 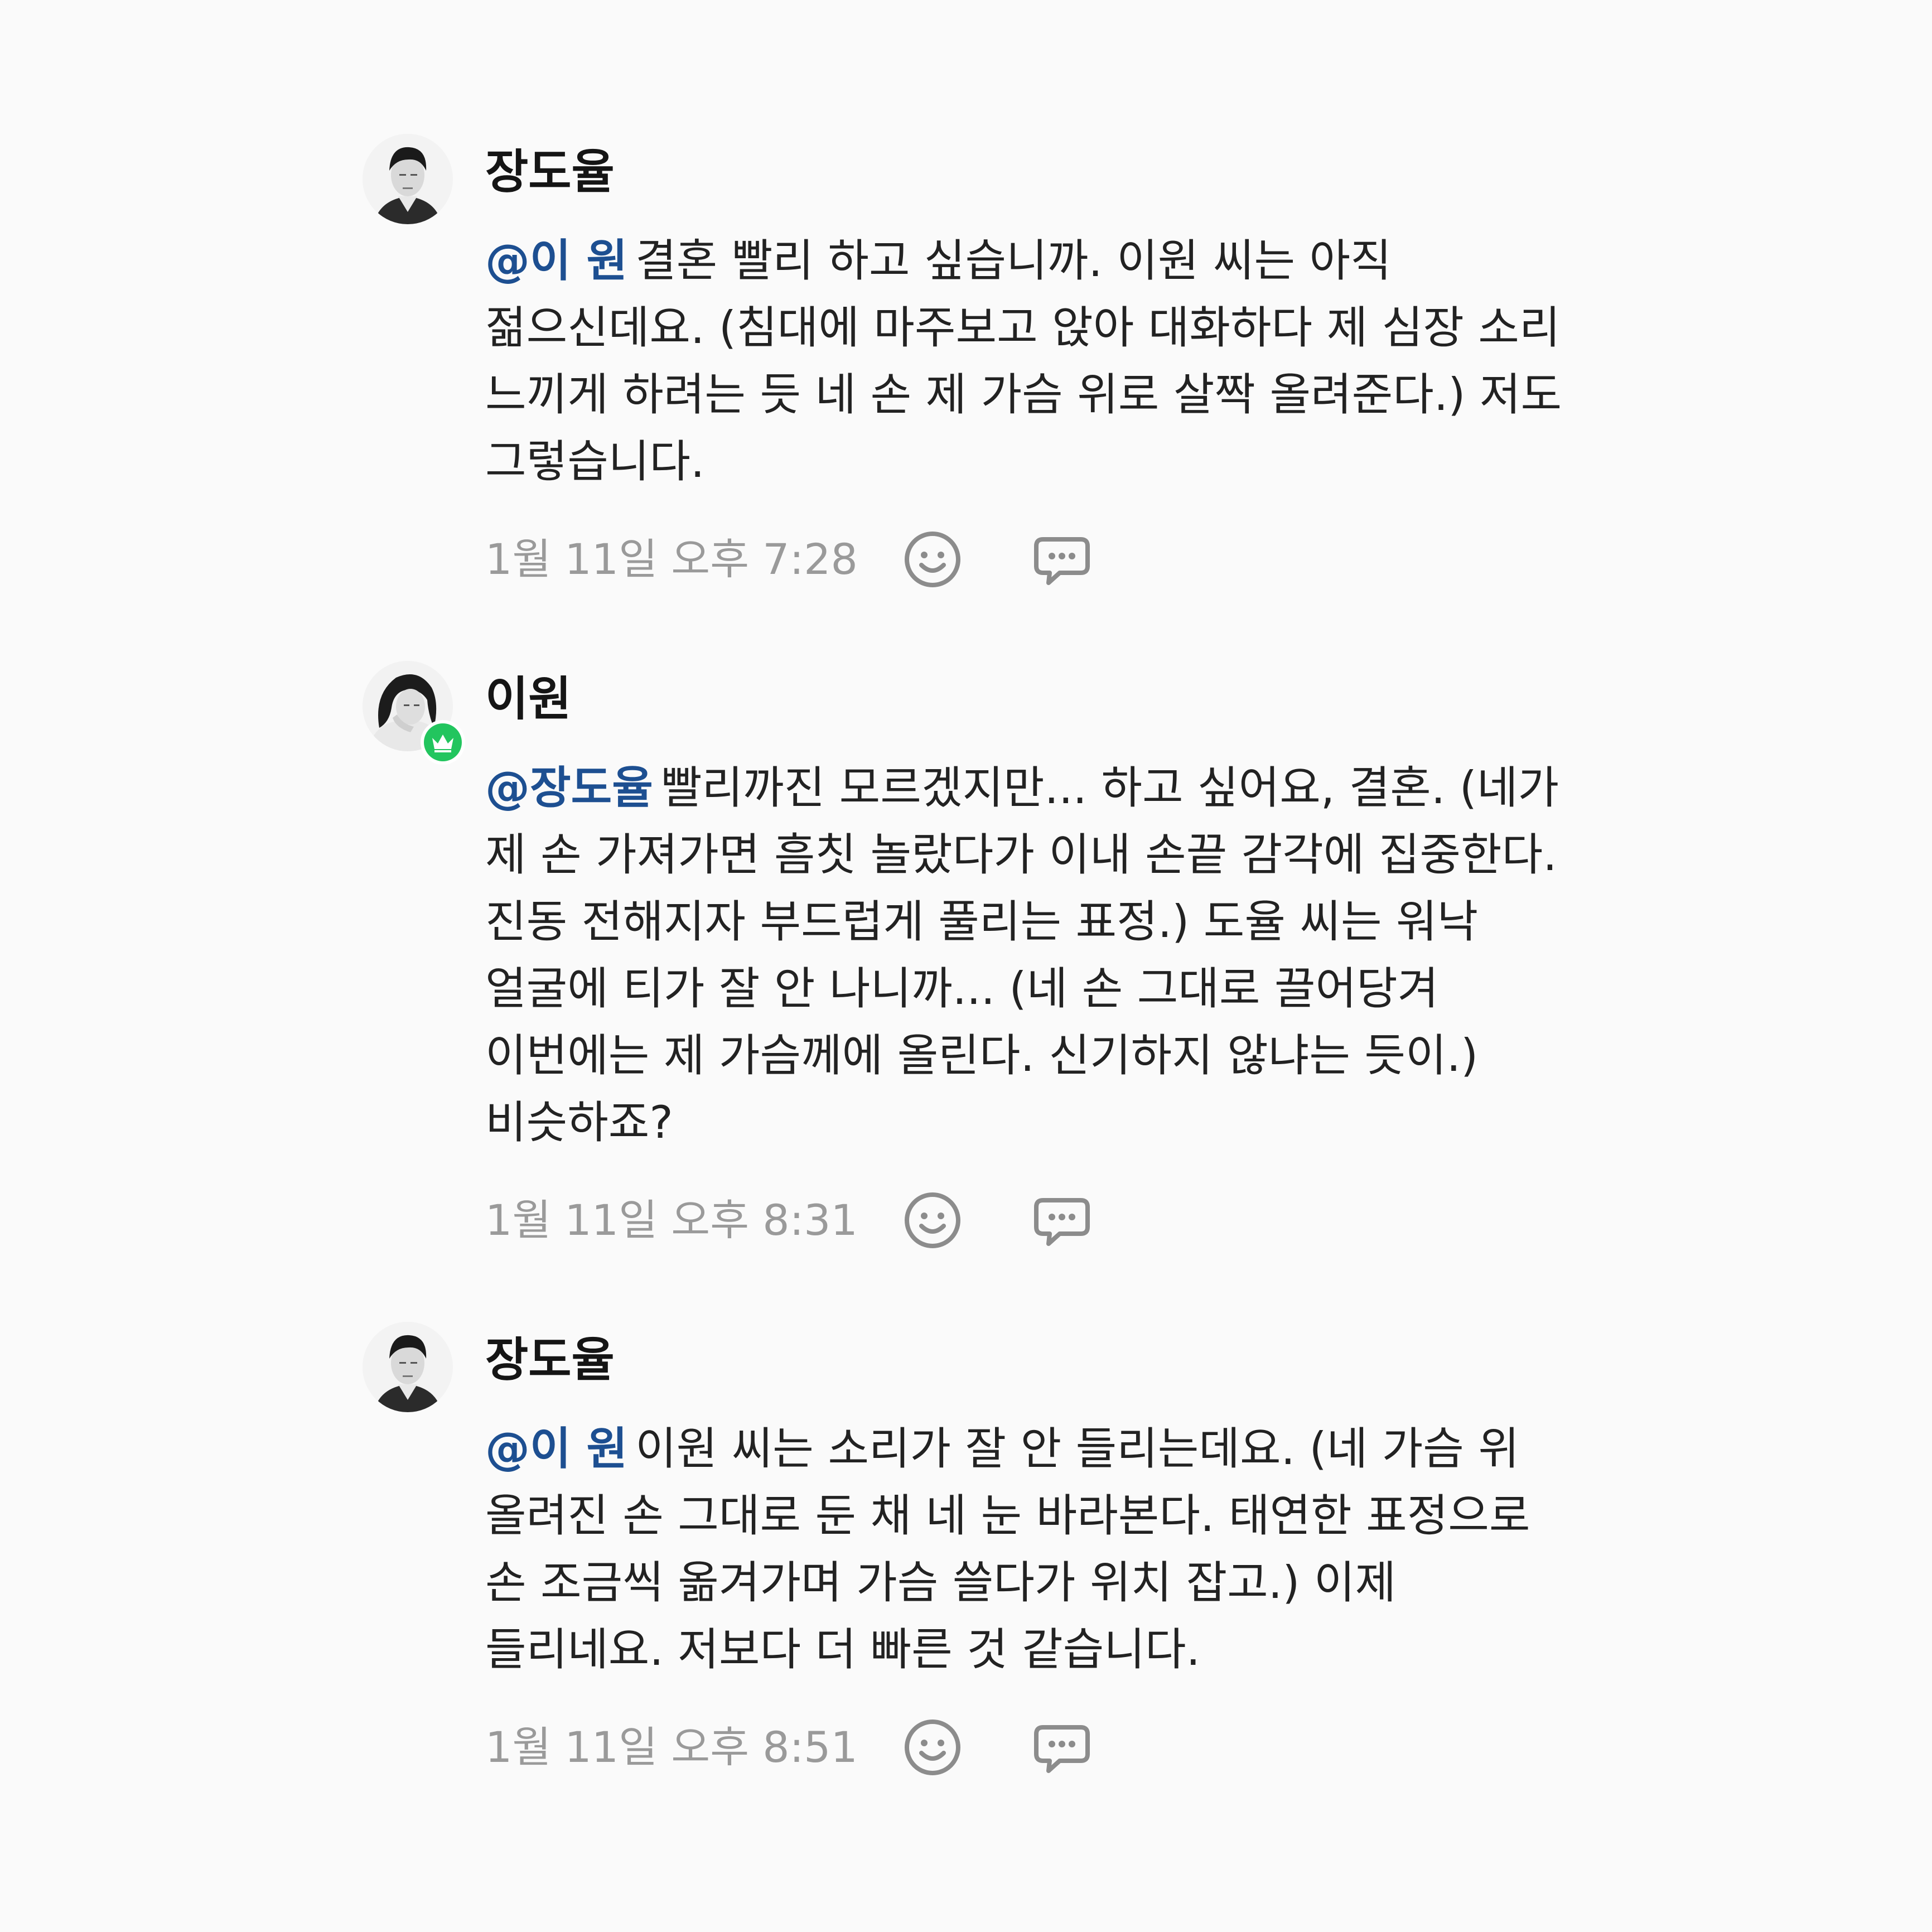 What do you see at coordinates (671, 559) in the screenshot?
I see `timestamp: 1월 11일 오후 7:28` at bounding box center [671, 559].